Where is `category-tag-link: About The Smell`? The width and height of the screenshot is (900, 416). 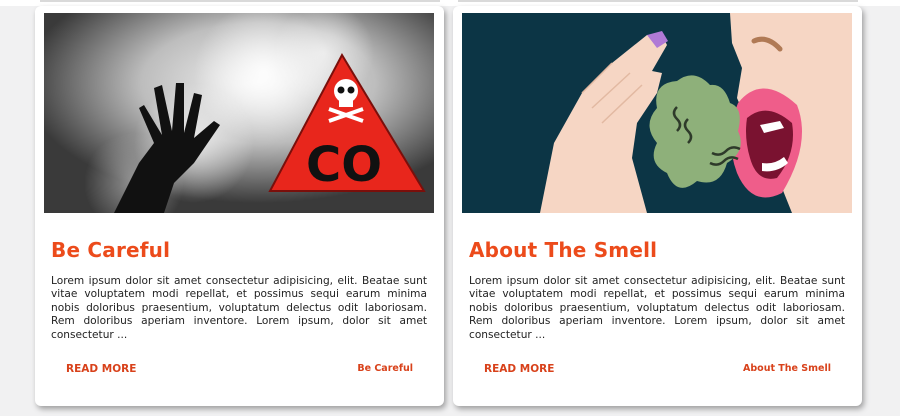 category-tag-link: About The Smell is located at coordinates (787, 368).